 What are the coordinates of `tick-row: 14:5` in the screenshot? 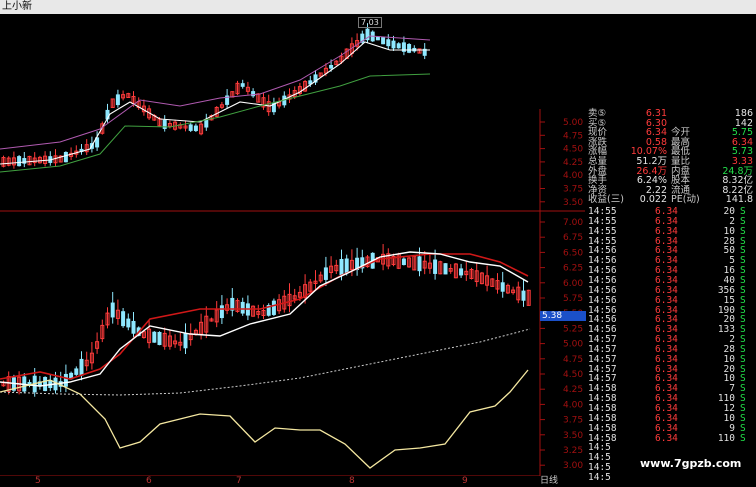 It's located at (670, 477).